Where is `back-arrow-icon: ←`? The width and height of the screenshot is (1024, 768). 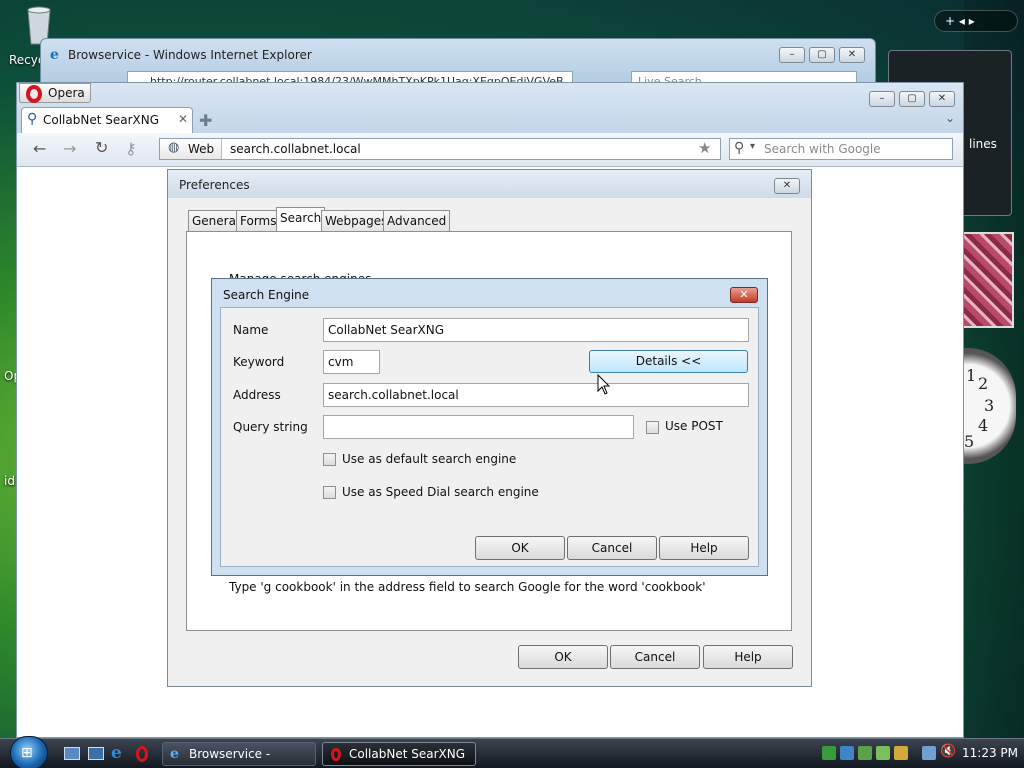
back-arrow-icon: ← is located at coordinates (39, 148).